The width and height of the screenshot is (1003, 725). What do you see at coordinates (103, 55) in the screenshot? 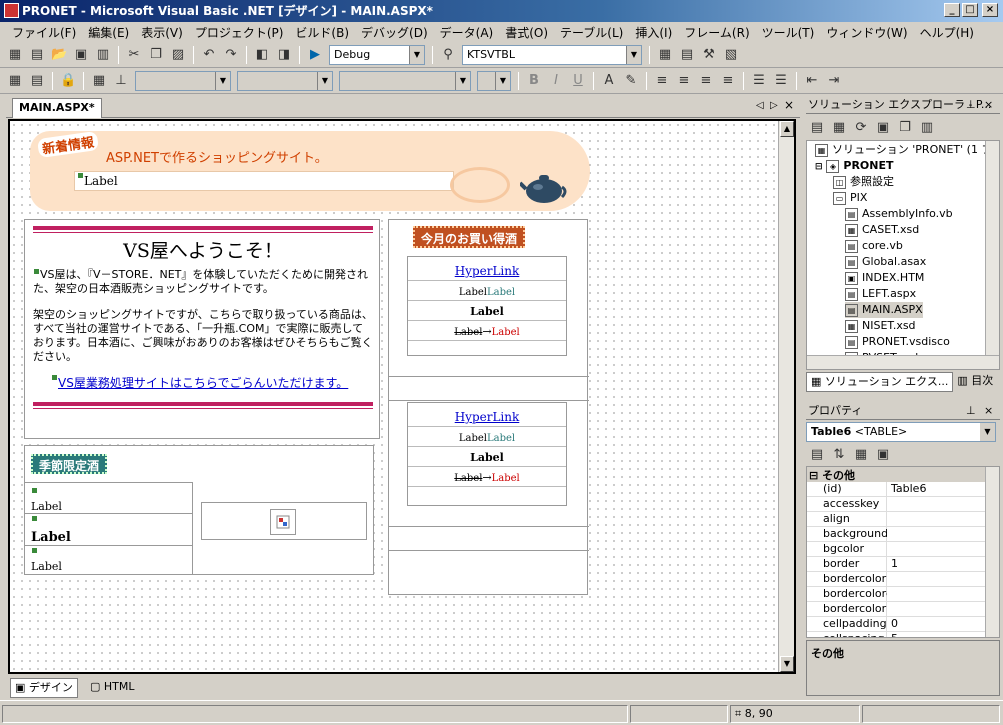
I see `save-all-icon: ▥` at bounding box center [103, 55].